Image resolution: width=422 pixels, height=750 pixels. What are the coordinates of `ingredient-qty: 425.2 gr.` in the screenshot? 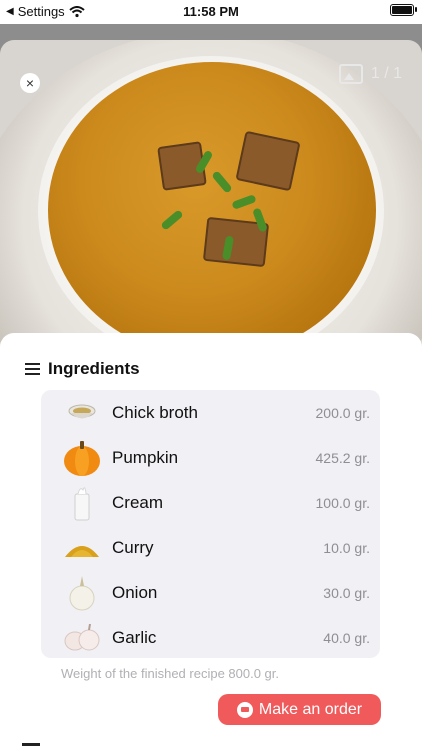 It's located at (343, 457).